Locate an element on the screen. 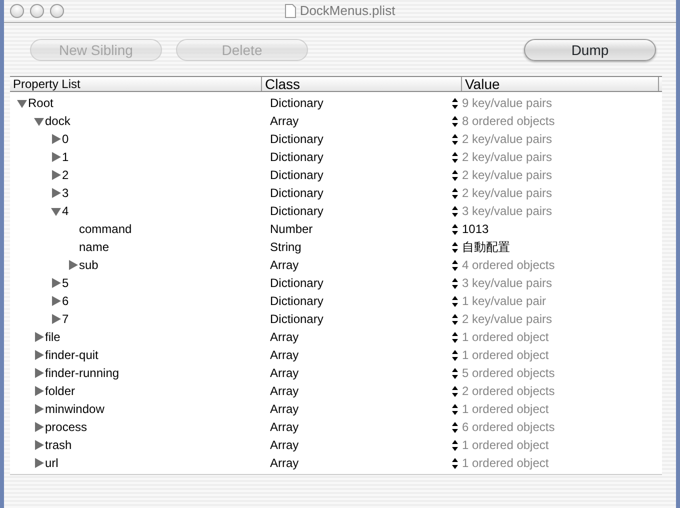 The width and height of the screenshot is (680, 508). minimize-button is located at coordinates (37, 11).